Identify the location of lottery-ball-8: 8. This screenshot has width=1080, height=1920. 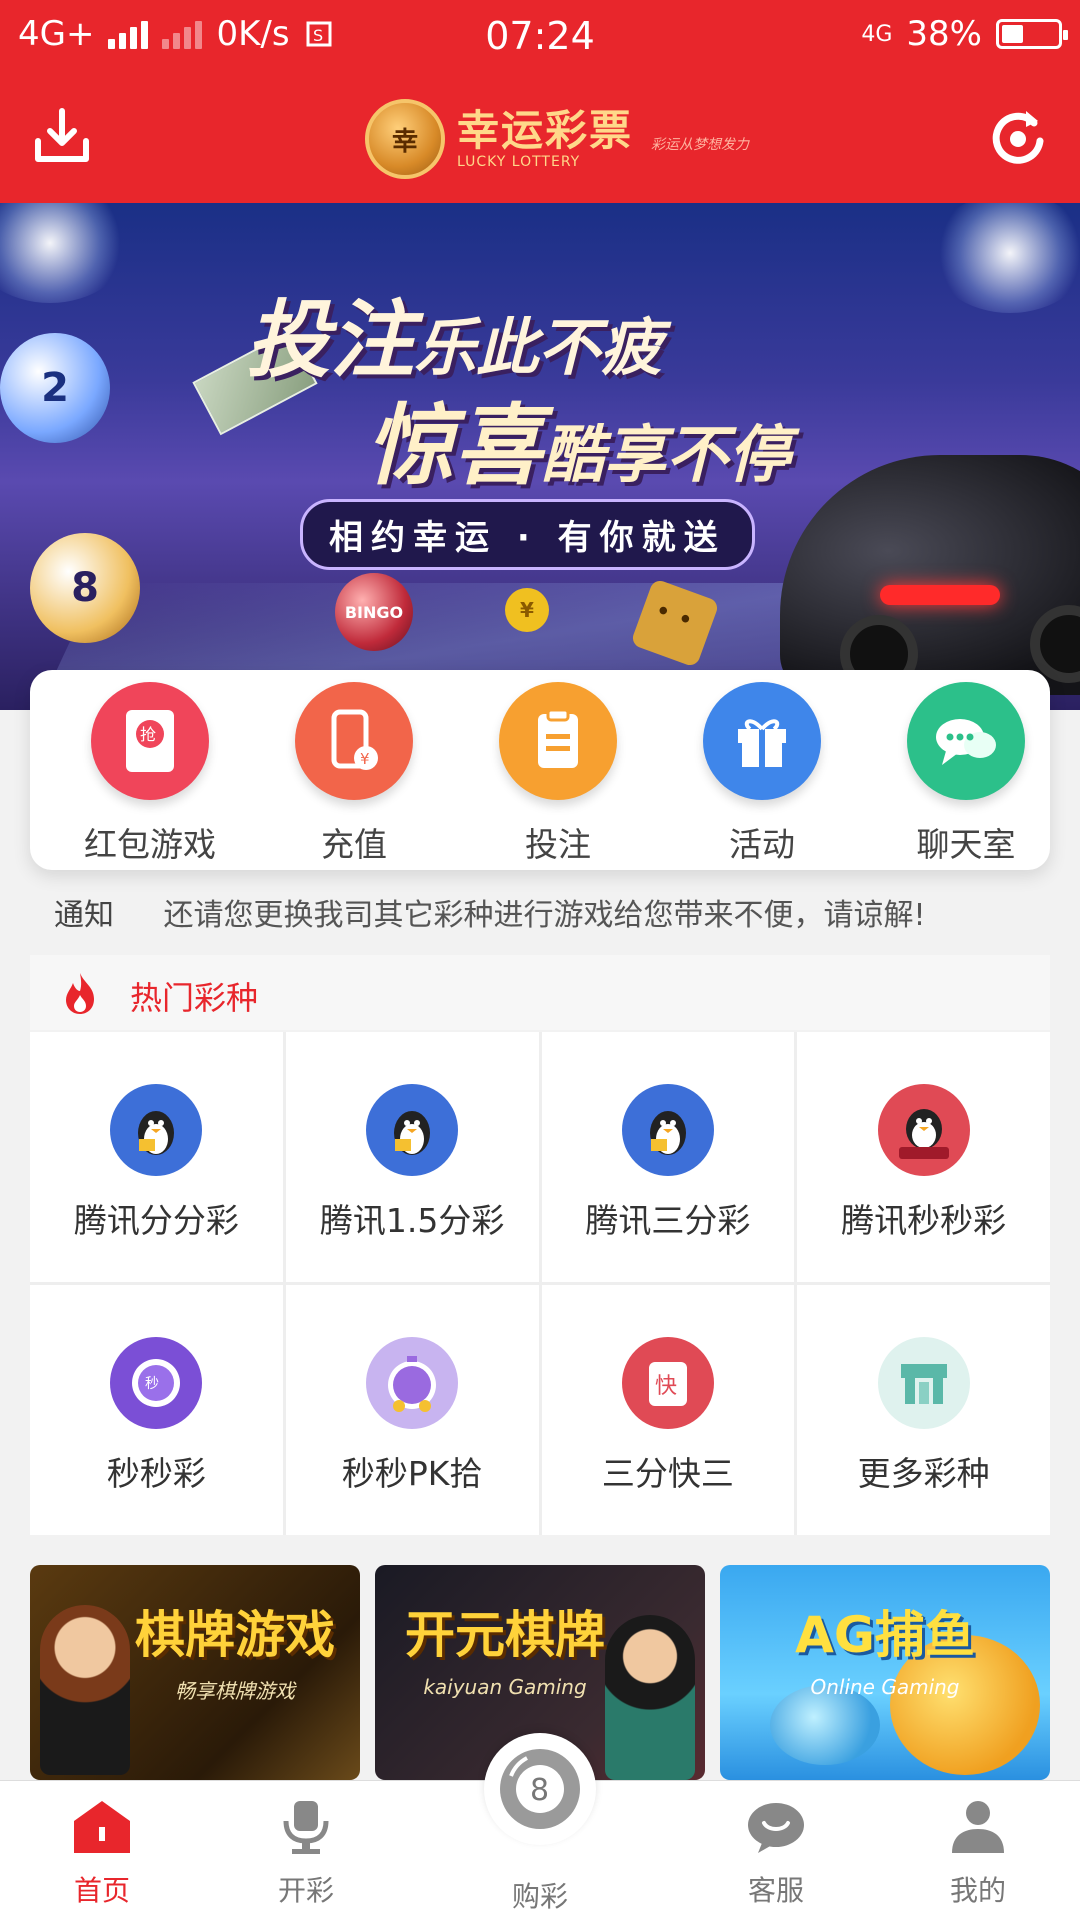
(85, 588).